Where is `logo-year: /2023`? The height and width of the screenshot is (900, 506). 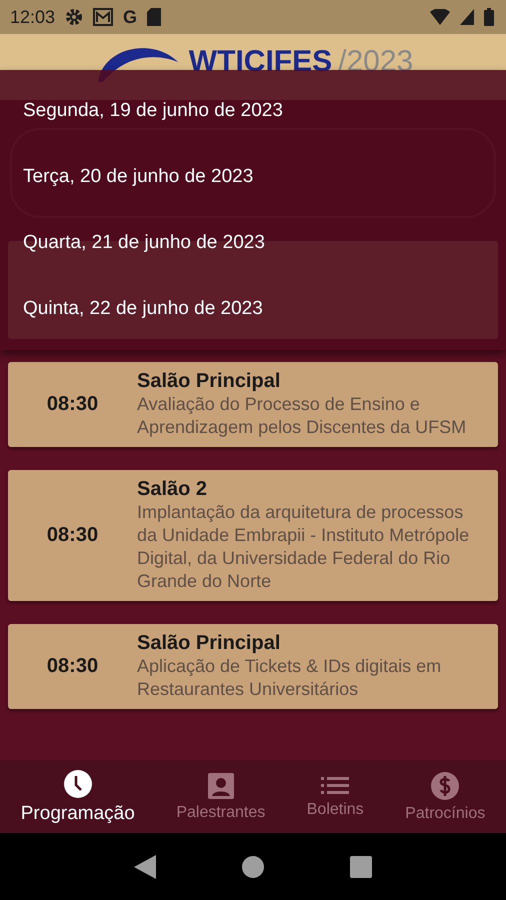
logo-year: /2023 is located at coordinates (376, 62).